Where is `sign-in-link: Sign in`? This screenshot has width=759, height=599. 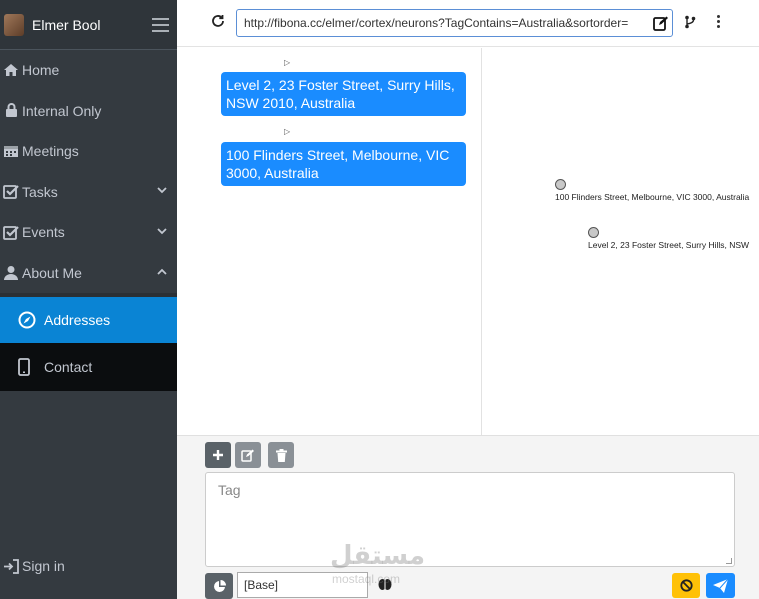
sign-in-link: Sign in is located at coordinates (32, 566).